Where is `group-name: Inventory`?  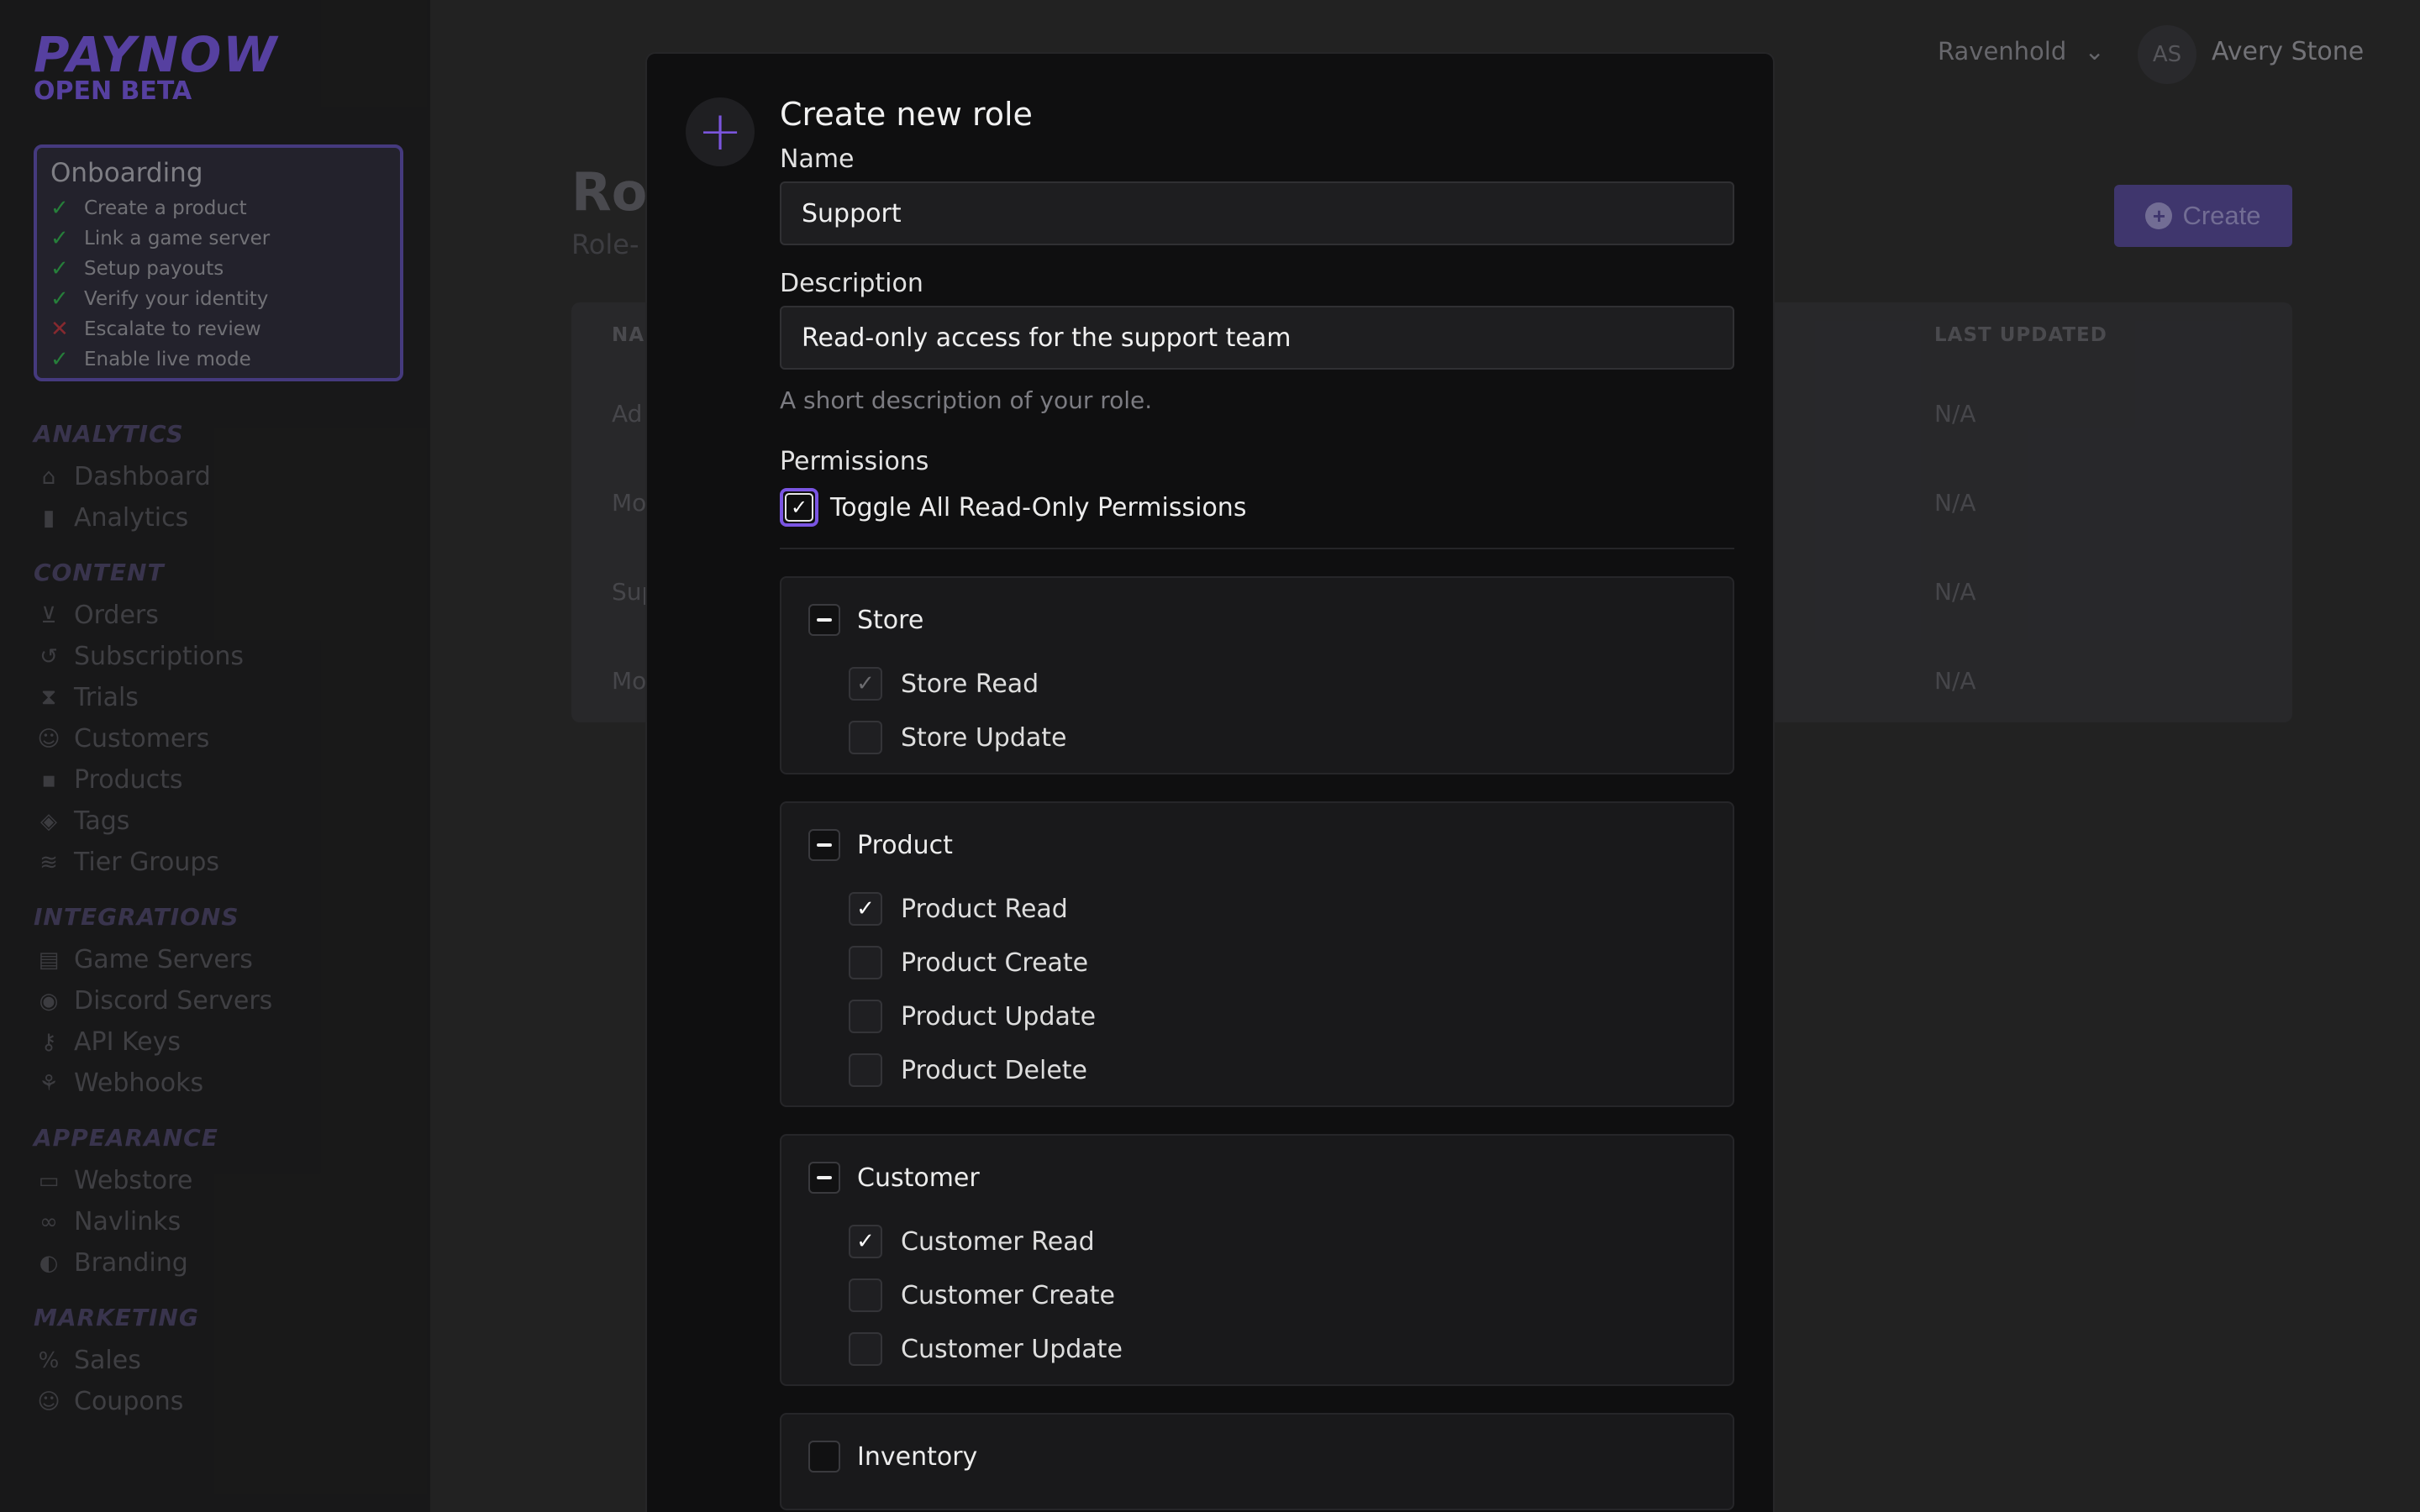
group-name: Inventory is located at coordinates (917, 1456).